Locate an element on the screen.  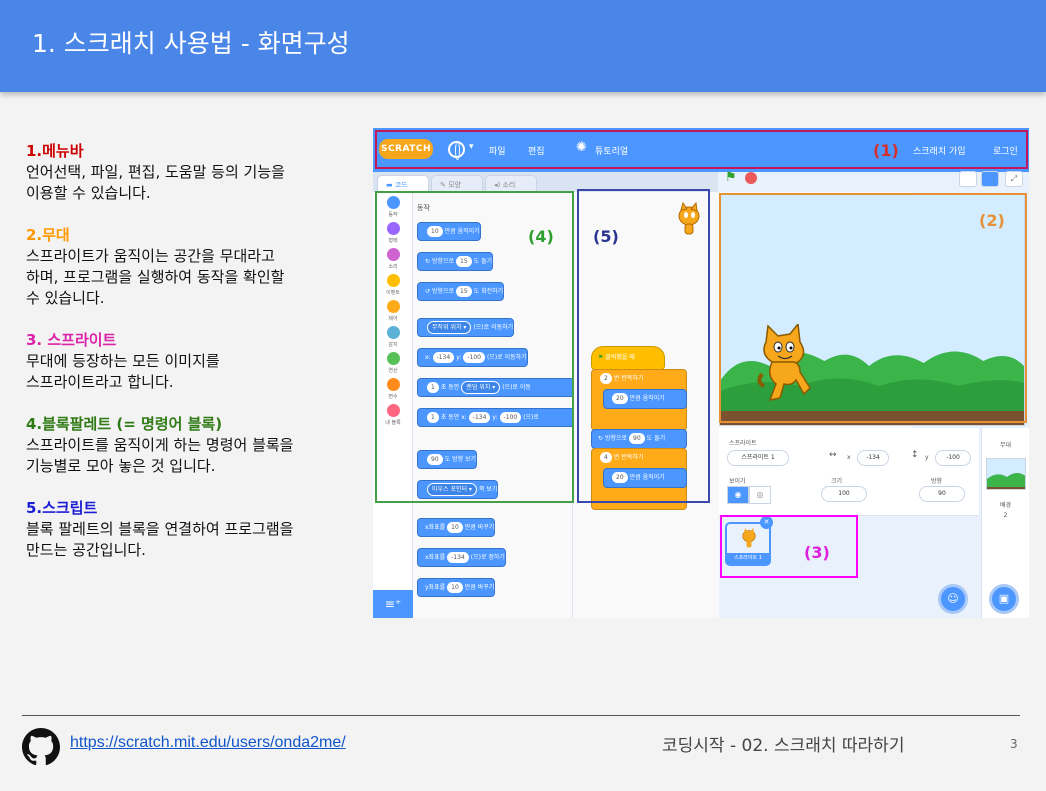
stop-icon is located at coordinates (751, 178).